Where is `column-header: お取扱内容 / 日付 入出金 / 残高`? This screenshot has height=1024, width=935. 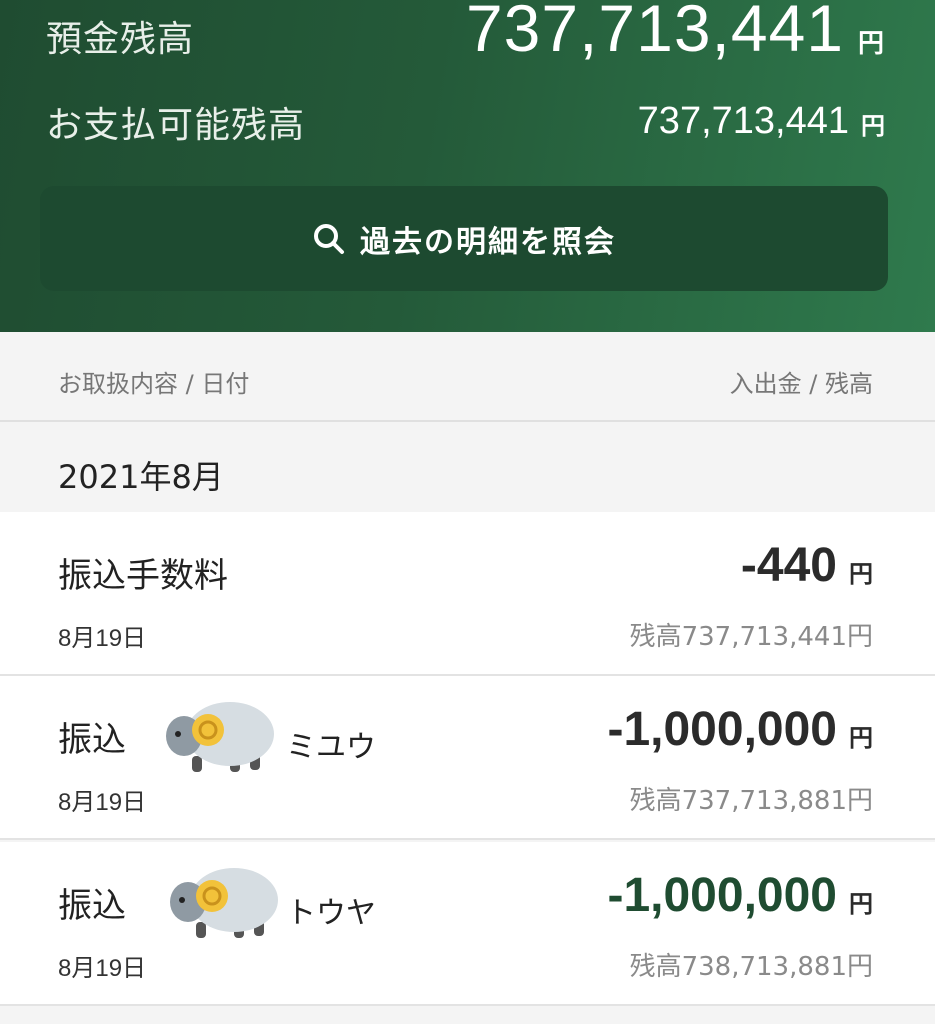 column-header: お取扱内容 / 日付 入出金 / 残高 is located at coordinates (467, 377).